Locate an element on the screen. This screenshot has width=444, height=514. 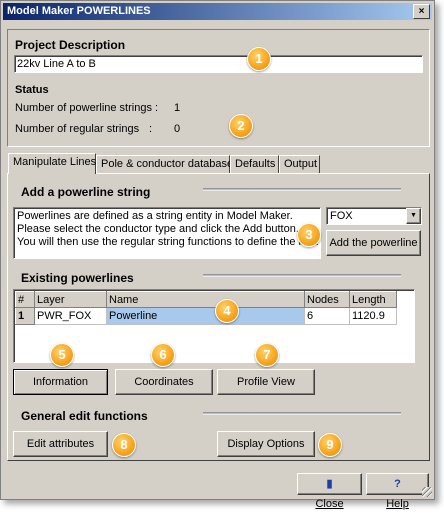
callout-badge-1: 1 is located at coordinates (259, 59).